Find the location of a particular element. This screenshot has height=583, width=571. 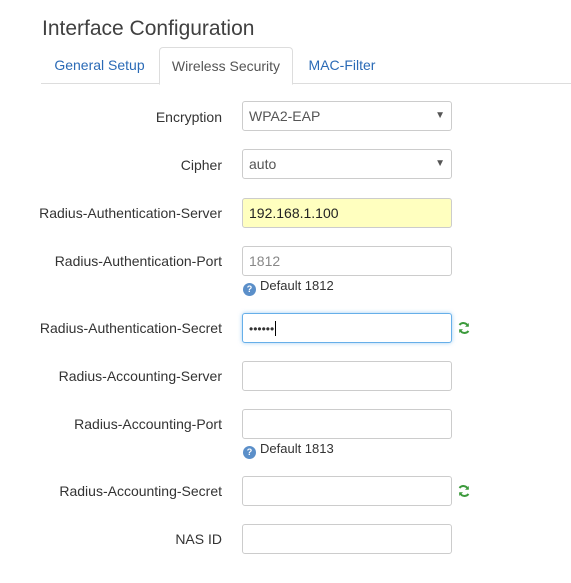

radius-auth-port-hint-text: Default 1812 is located at coordinates (297, 285).